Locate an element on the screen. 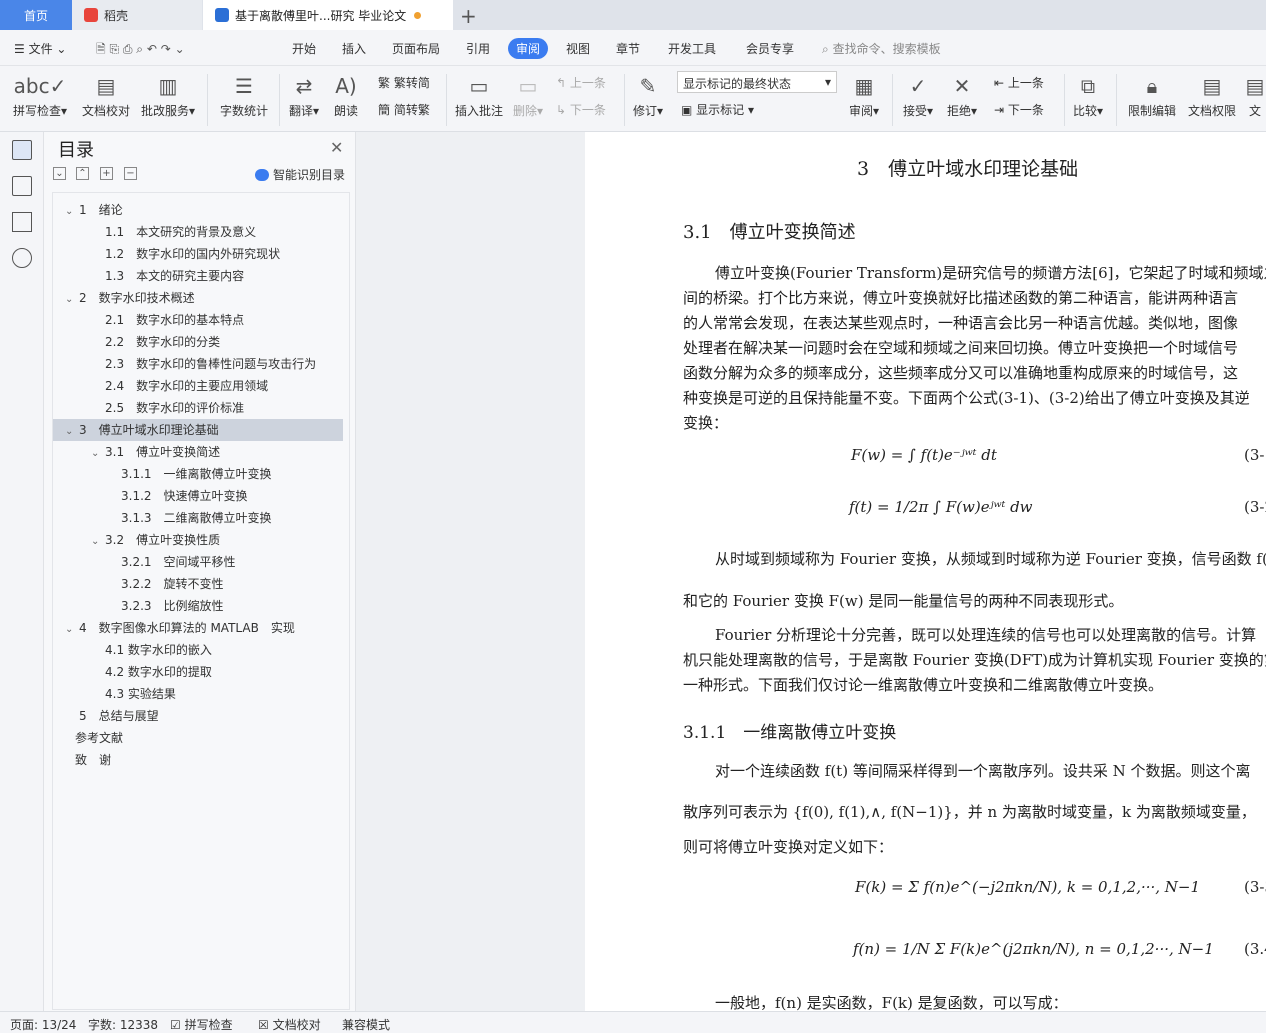 The image size is (1266, 1033). toc-item-label: 1.1 本文研究的背景及意义 is located at coordinates (181, 232).